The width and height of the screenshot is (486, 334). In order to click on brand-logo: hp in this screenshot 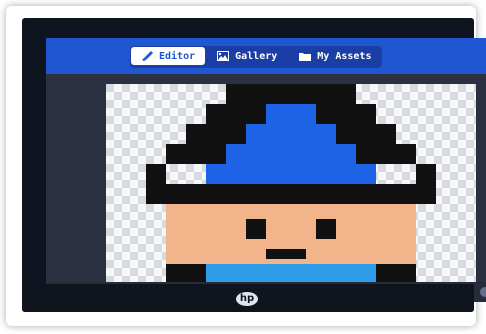, I will do `click(247, 299)`.